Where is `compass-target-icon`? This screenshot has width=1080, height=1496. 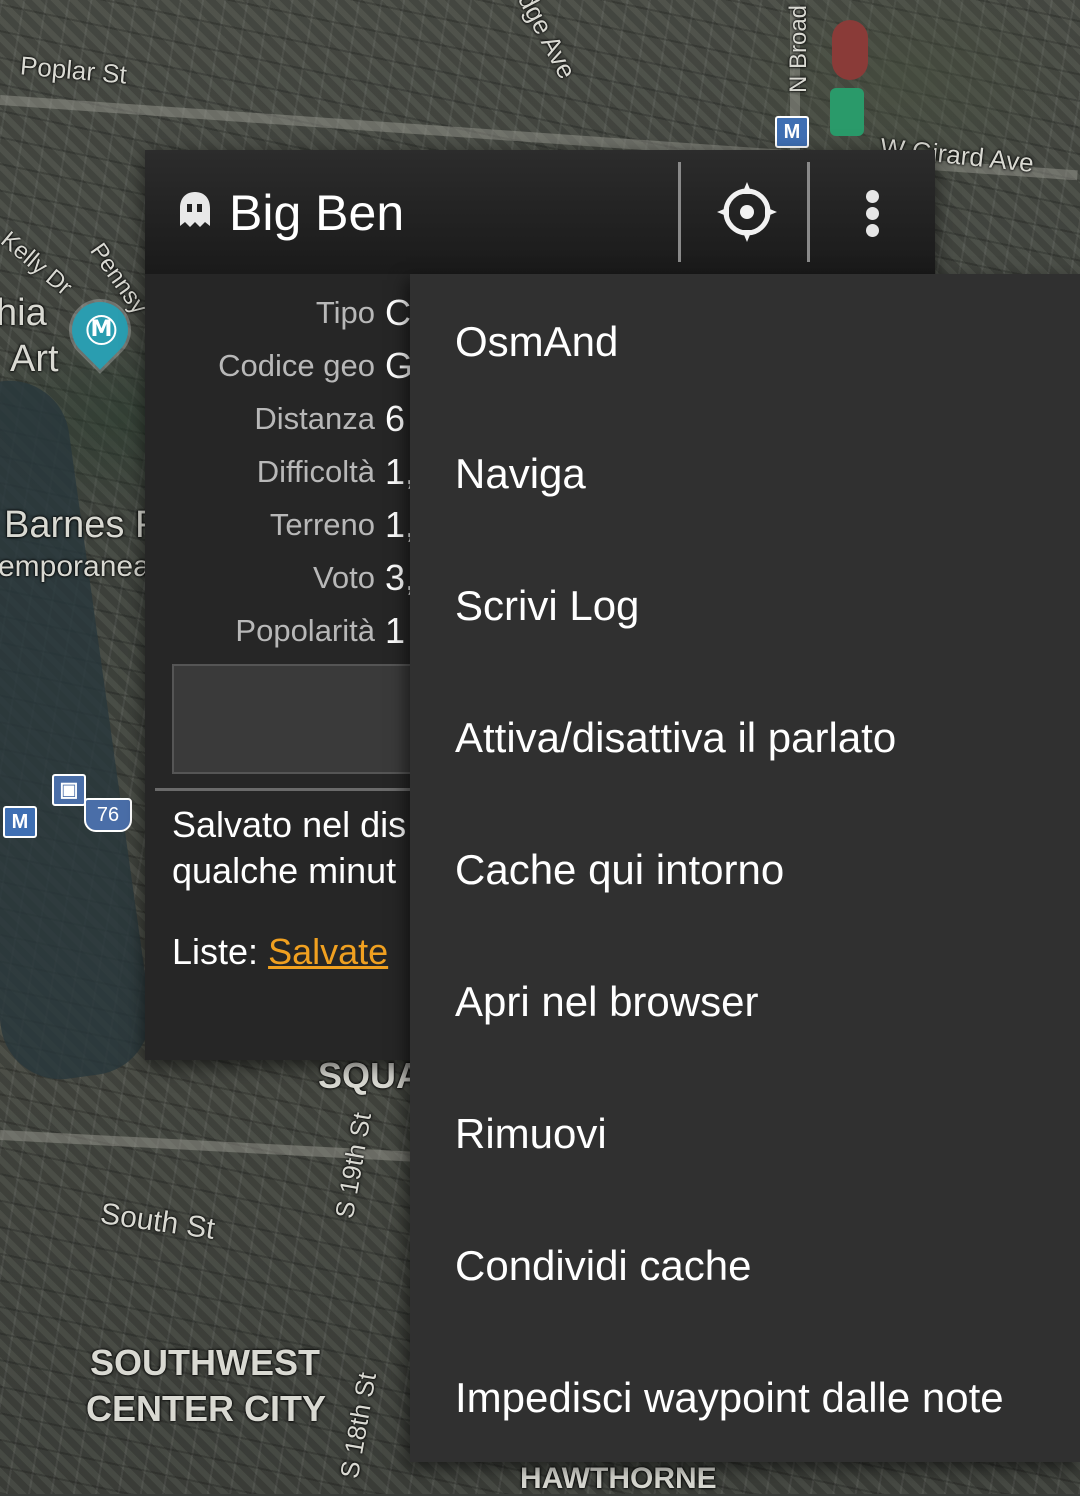 compass-target-icon is located at coordinates (747, 212).